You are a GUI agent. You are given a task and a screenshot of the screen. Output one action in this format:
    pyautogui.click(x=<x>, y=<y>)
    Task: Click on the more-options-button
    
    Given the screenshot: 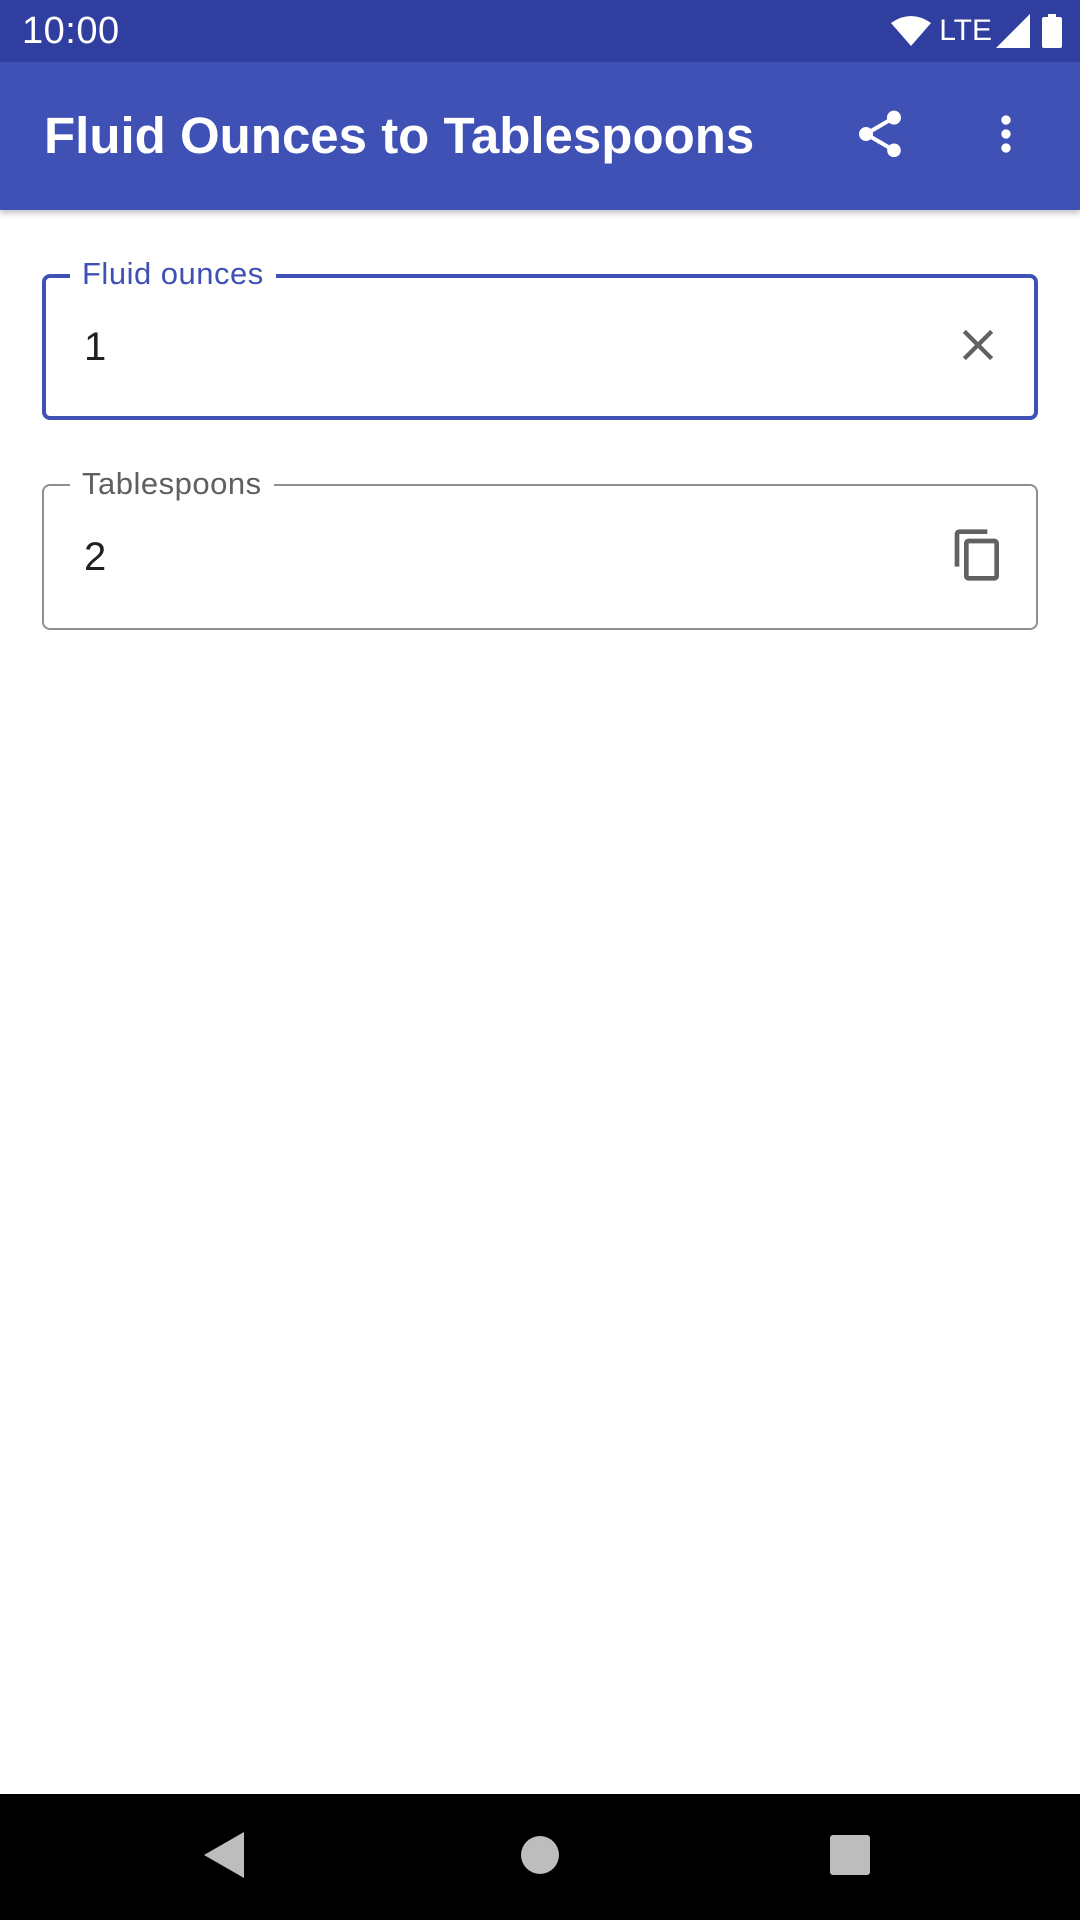 What is the action you would take?
    pyautogui.click(x=1006, y=136)
    